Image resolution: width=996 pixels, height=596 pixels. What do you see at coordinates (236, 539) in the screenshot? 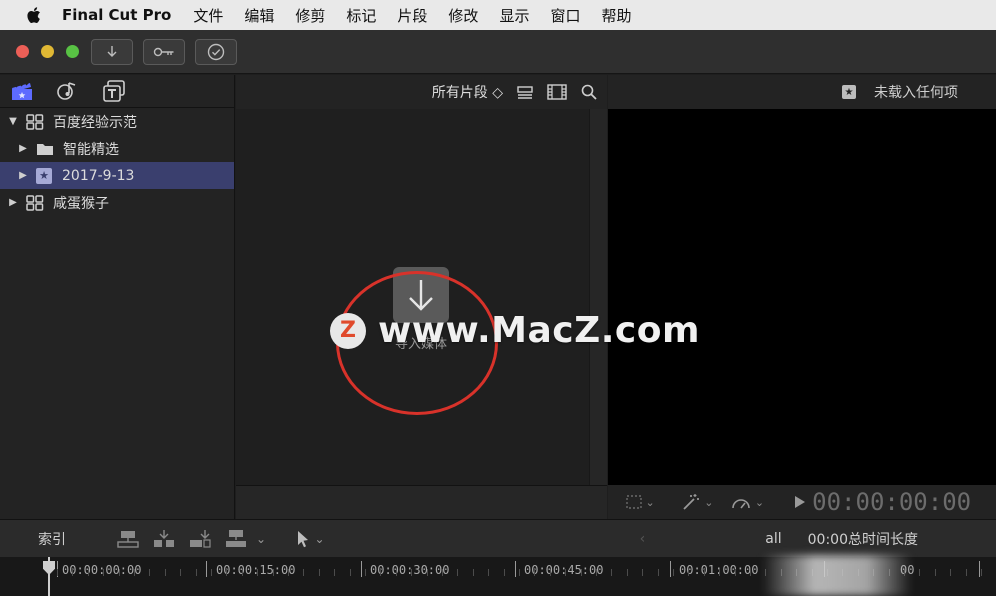
I see `overwrite-clip-icon` at bounding box center [236, 539].